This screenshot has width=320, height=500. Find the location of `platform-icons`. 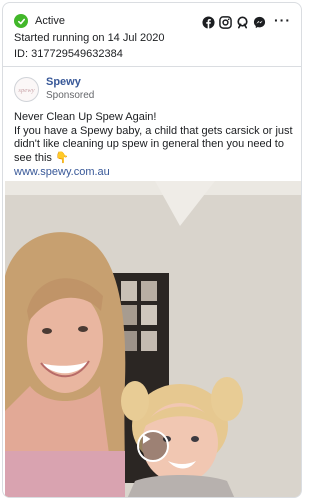

platform-icons is located at coordinates (234, 22).